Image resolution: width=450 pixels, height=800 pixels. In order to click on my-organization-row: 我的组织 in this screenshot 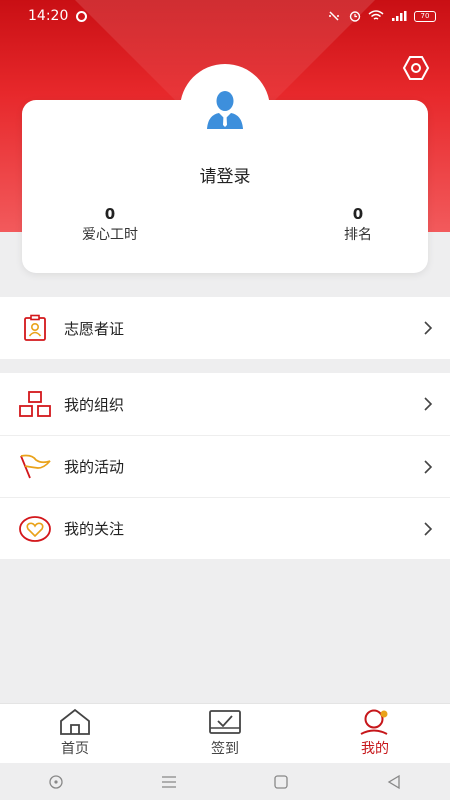, I will do `click(225, 404)`.